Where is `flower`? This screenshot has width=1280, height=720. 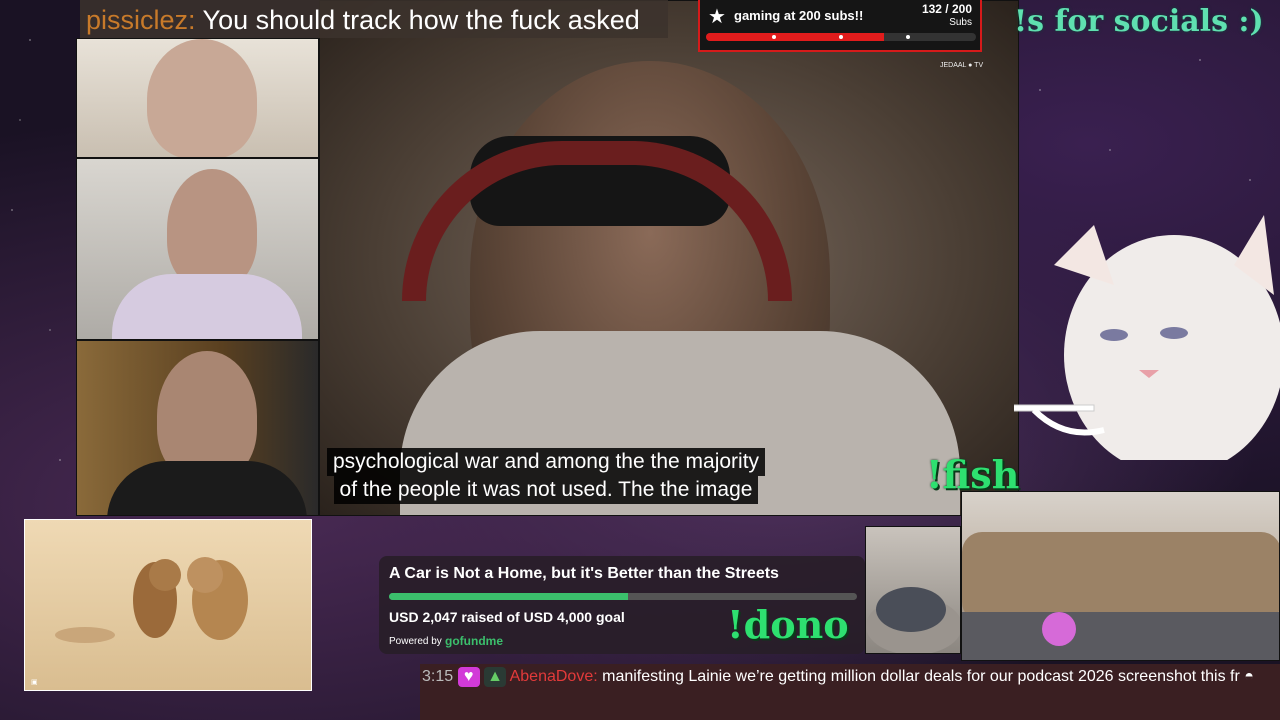
flower is located at coordinates (1059, 629).